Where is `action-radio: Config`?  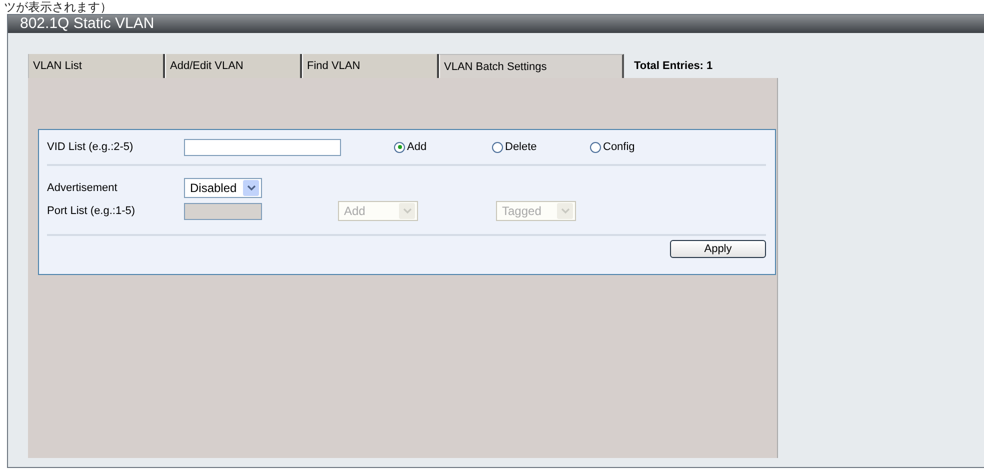 action-radio: Config is located at coordinates (612, 147).